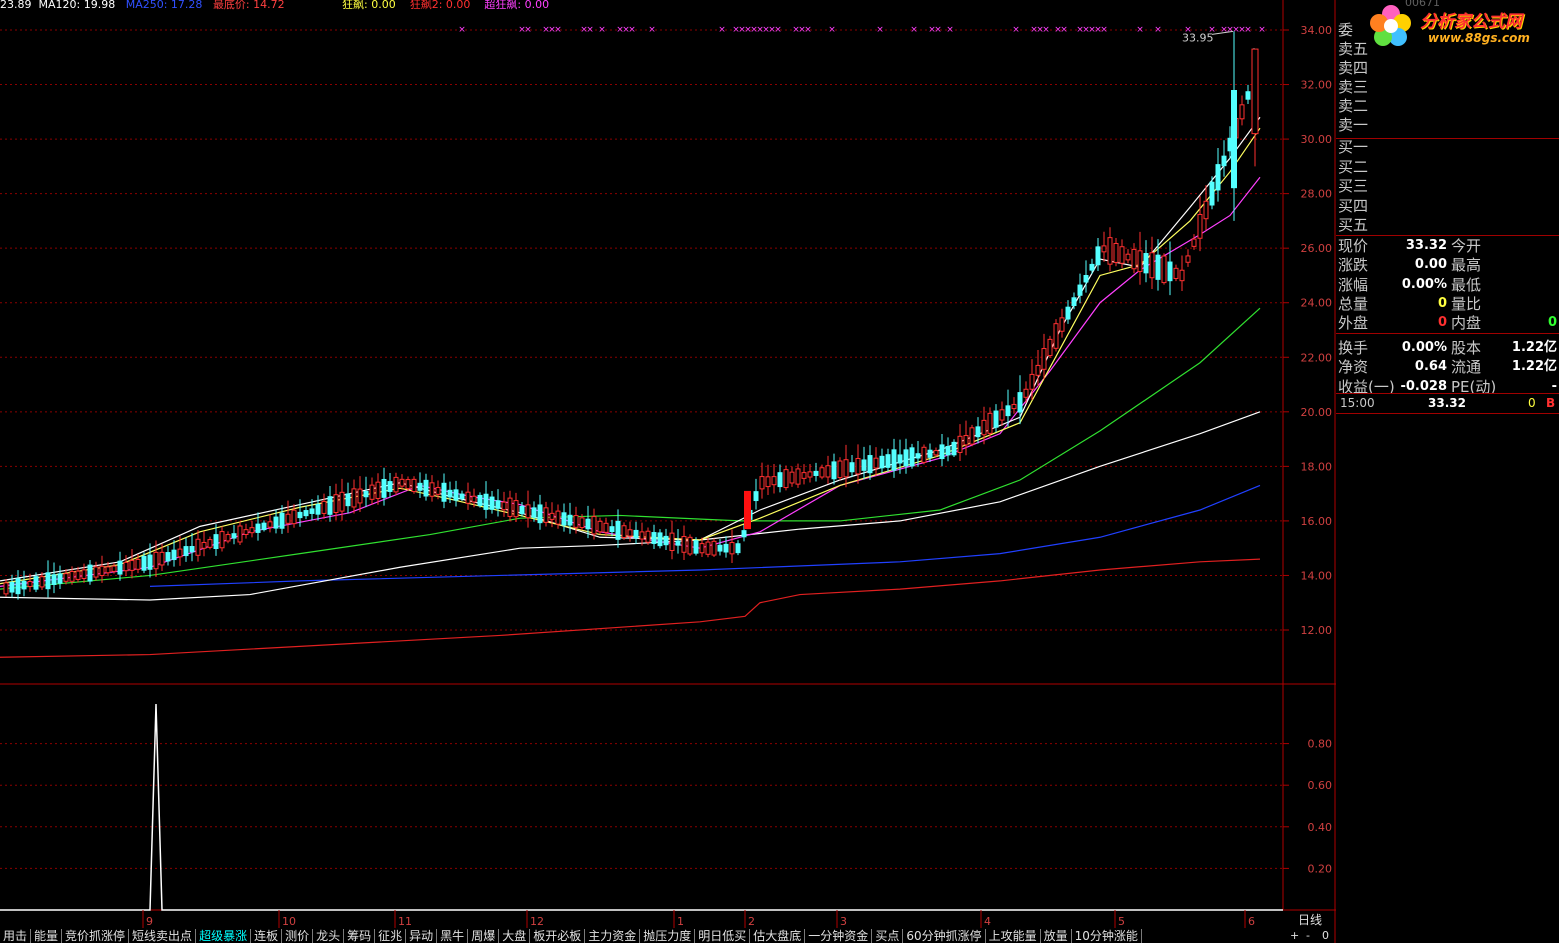 The image size is (1559, 943). I want to click on quote-label: 涨跌, so click(1353, 265).